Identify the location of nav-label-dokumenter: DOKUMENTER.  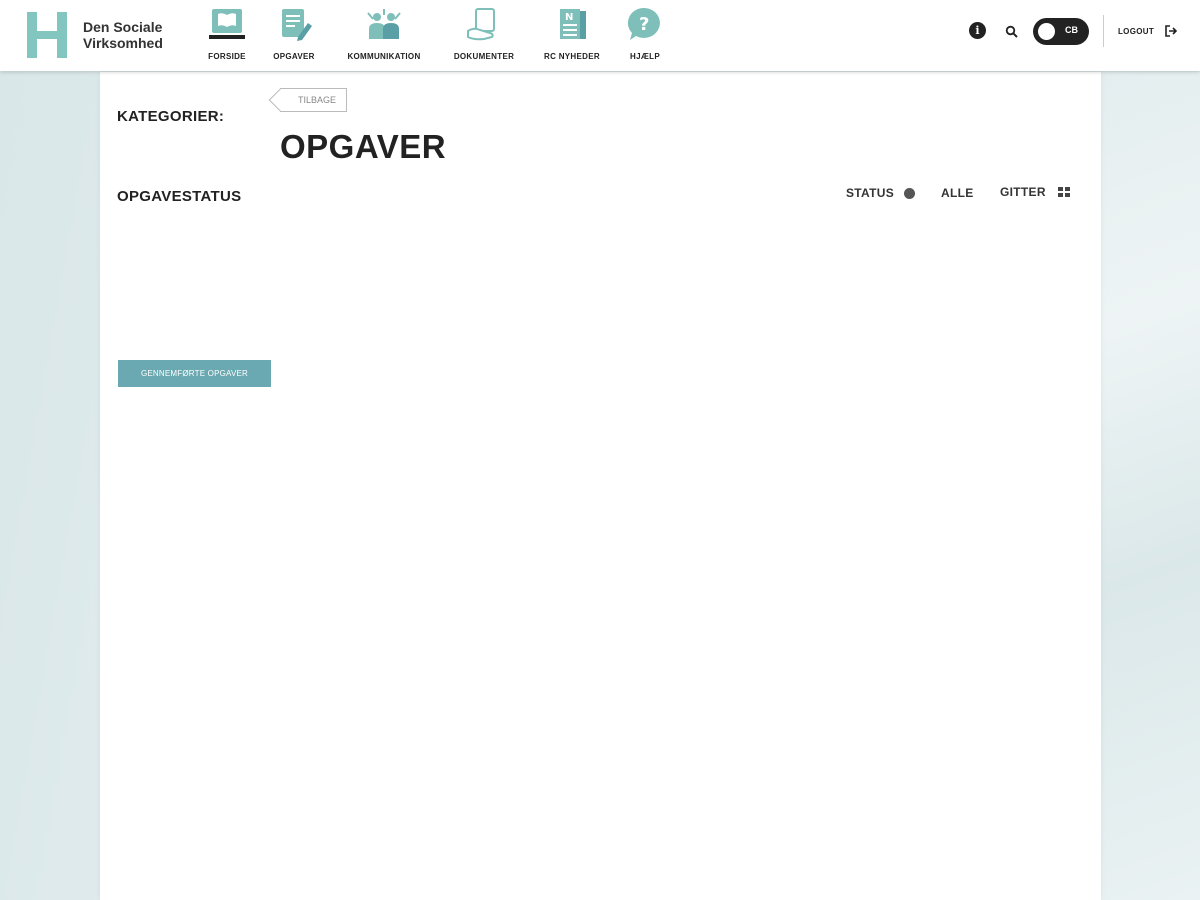
(484, 56).